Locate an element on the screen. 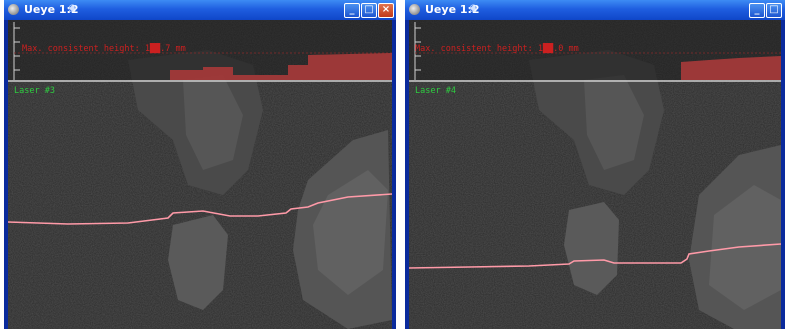  laser-label: Laser #4 is located at coordinates (435, 91).